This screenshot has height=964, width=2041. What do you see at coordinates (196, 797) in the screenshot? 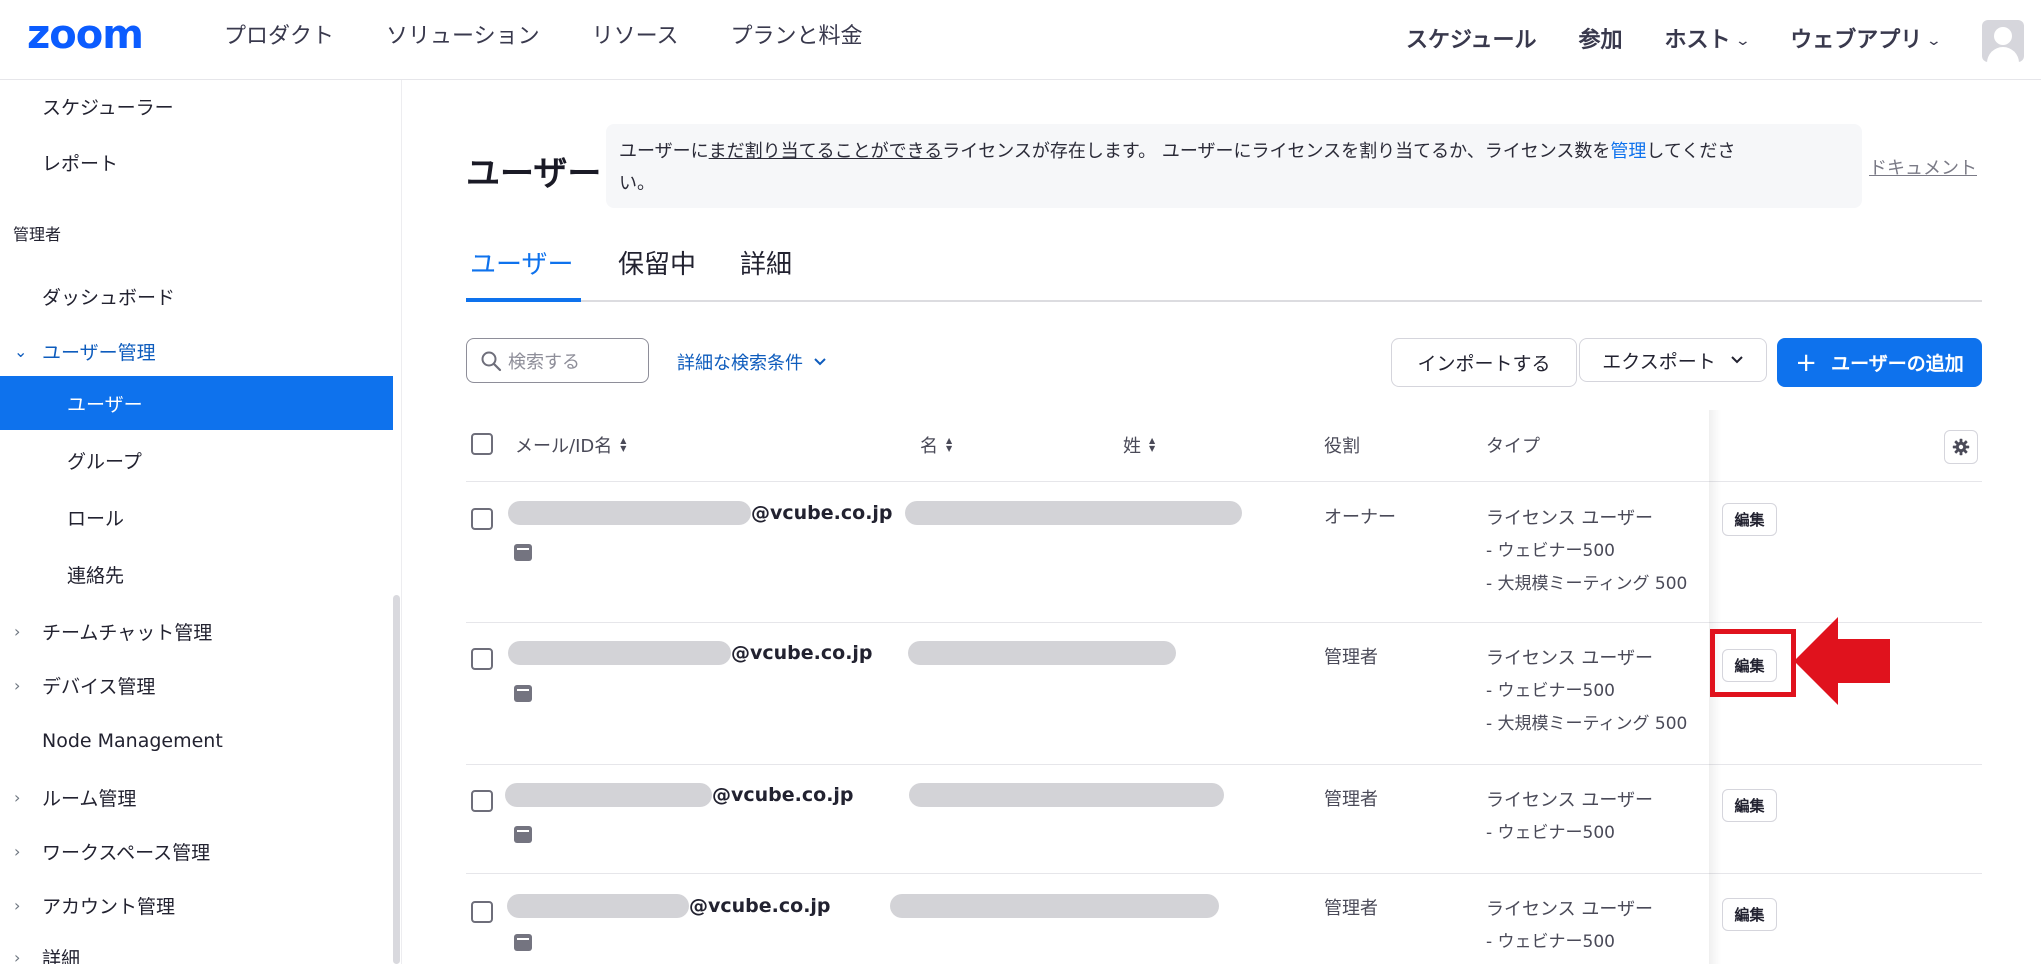
I see `sidebar-item-rooms: › ルーム管理` at bounding box center [196, 797].